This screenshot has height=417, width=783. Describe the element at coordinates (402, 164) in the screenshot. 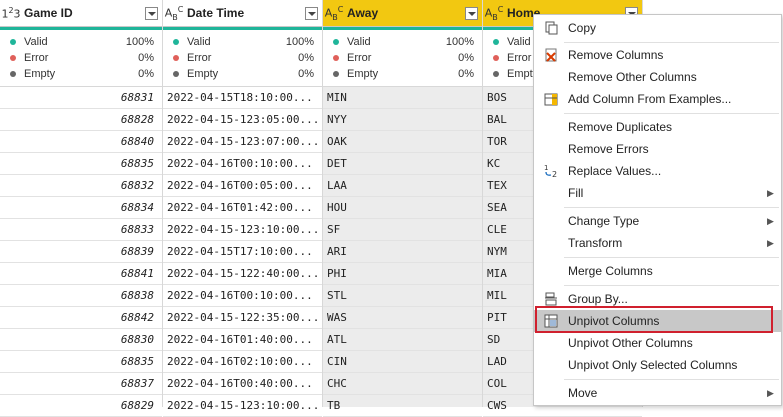

I see `table-cell: DET` at that location.